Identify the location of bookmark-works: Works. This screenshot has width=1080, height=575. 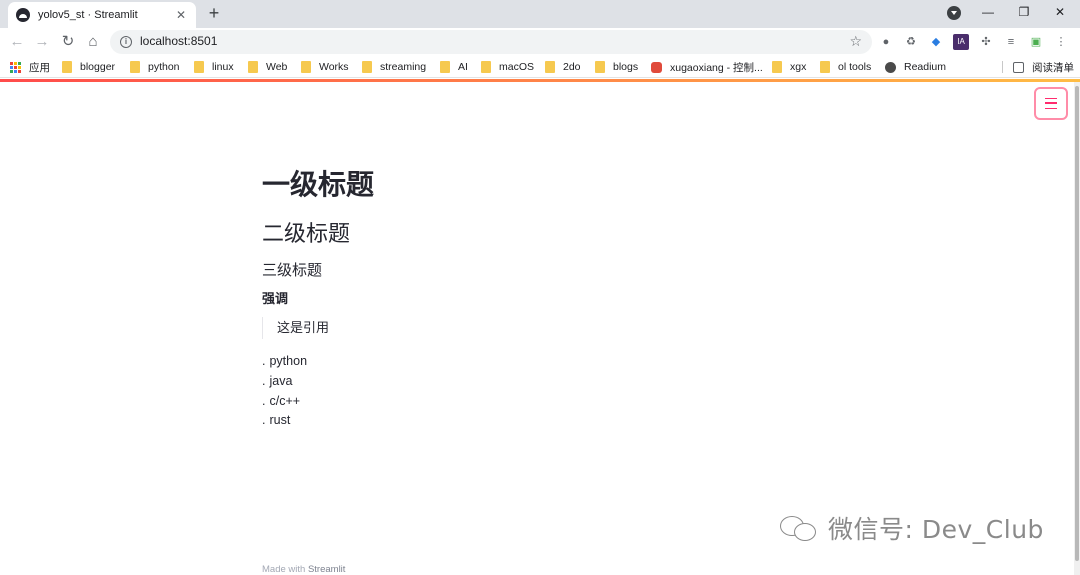
(325, 67).